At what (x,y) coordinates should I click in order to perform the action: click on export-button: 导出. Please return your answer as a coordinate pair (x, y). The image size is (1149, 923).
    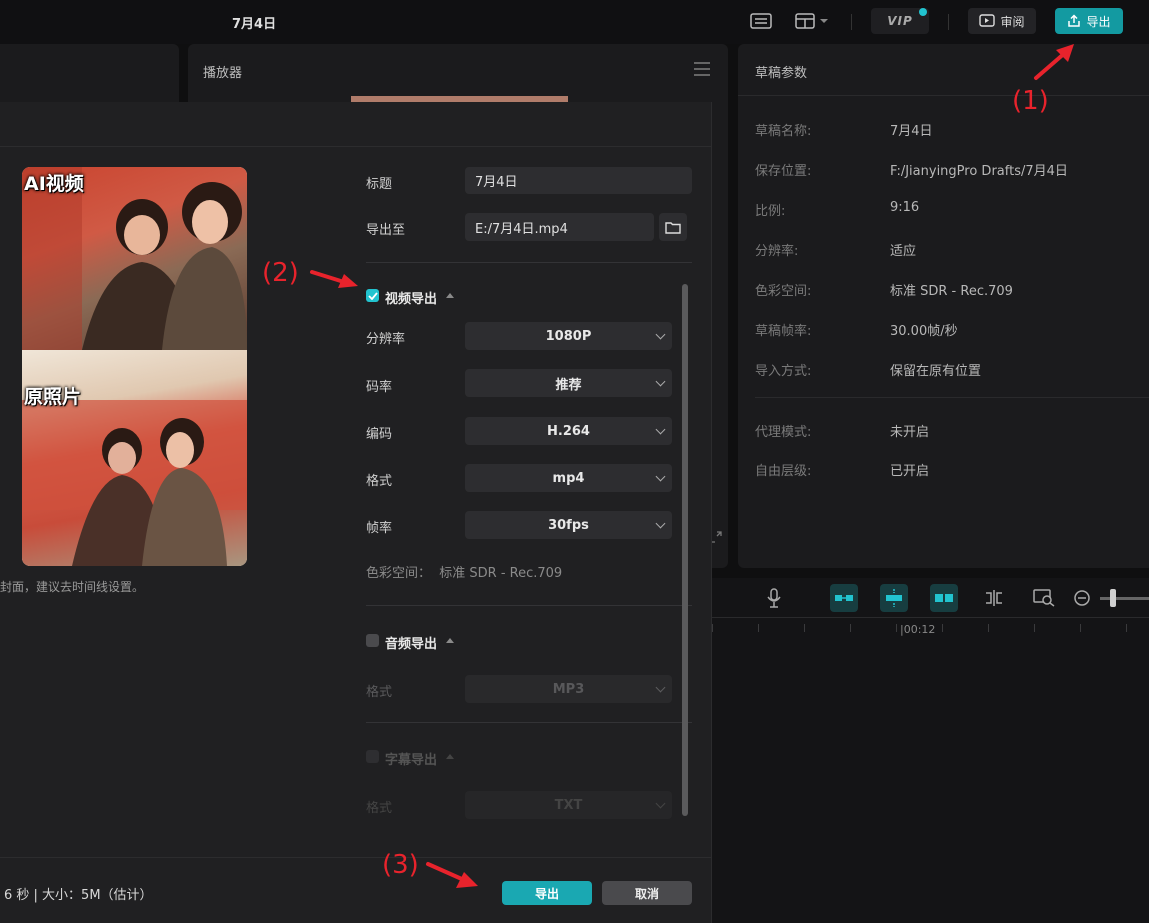
    Looking at the image, I should click on (547, 893).